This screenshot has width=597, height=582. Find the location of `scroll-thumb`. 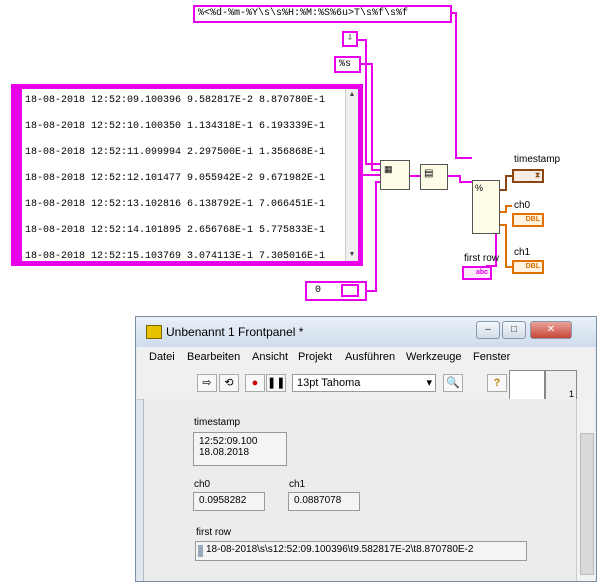

scroll-thumb is located at coordinates (587, 504).